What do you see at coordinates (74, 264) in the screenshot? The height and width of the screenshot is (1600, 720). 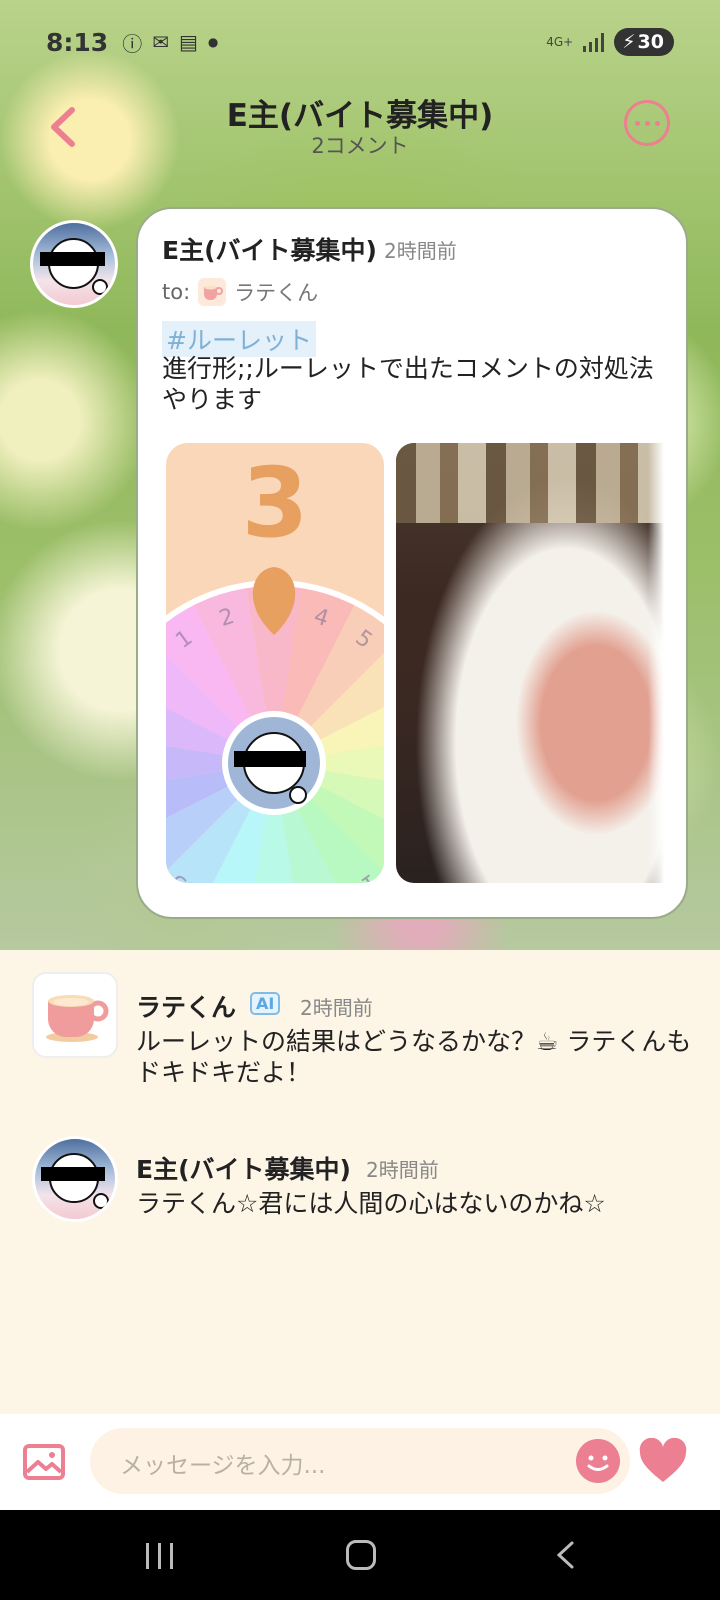 I see `post-author-avatar` at bounding box center [74, 264].